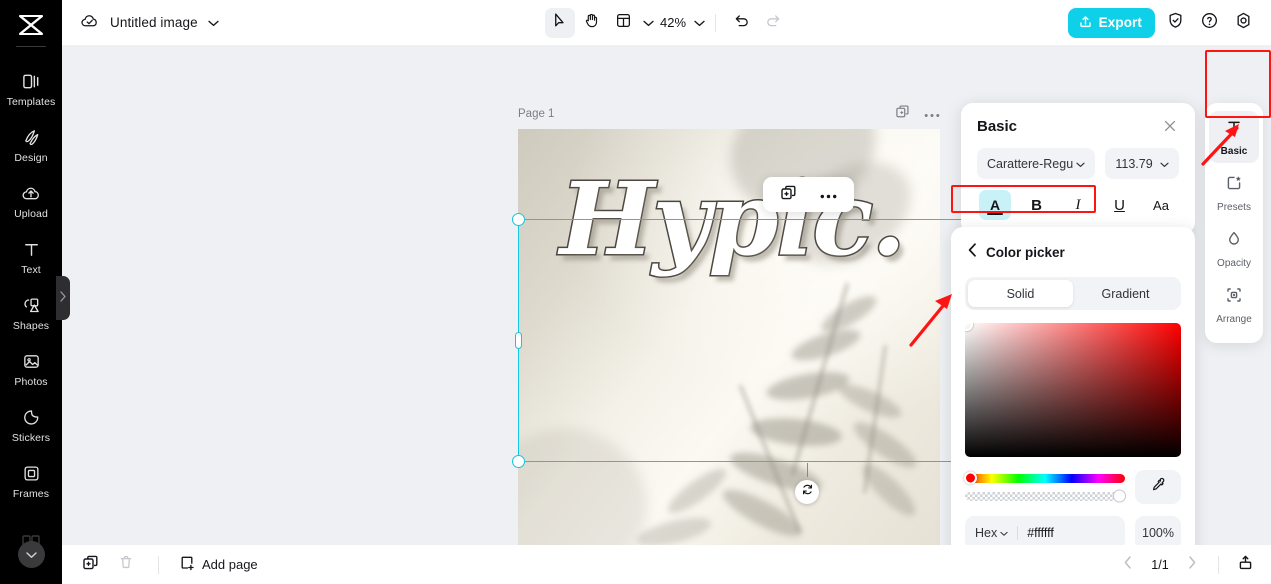 This screenshot has width=1271, height=584. Describe the element at coordinates (1218, 564) in the screenshot. I see `bottombar-divider-right` at that location.